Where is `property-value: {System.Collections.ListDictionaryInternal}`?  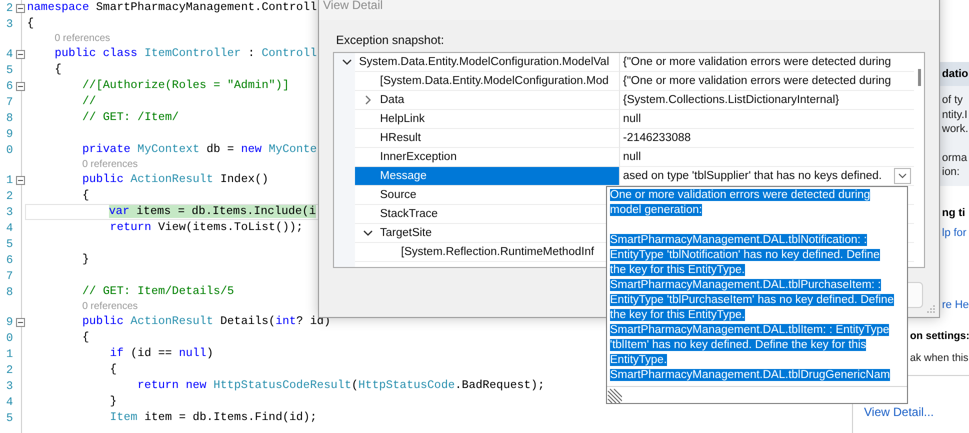 property-value: {System.Collections.ListDictionaryInternal} is located at coordinates (731, 100).